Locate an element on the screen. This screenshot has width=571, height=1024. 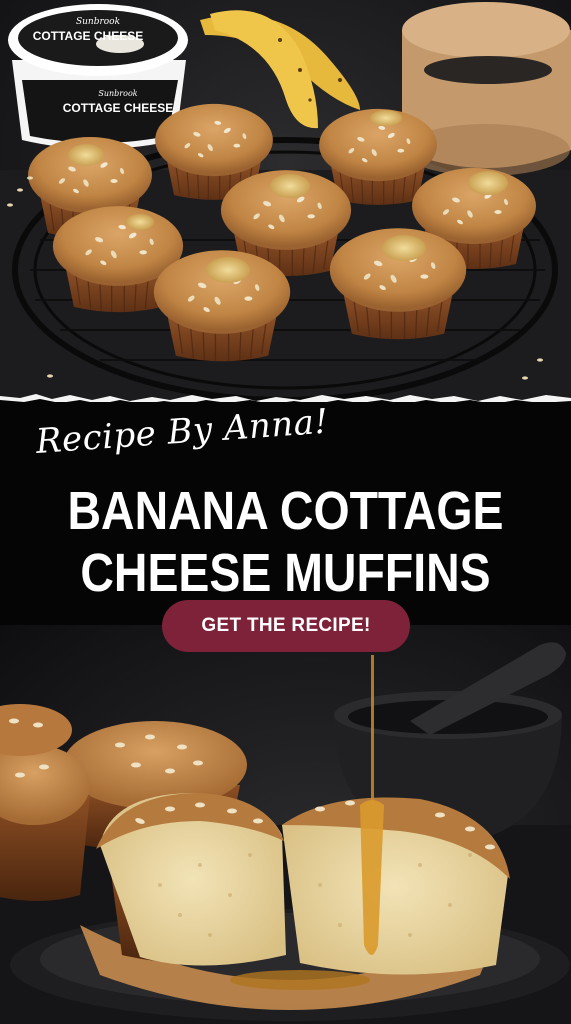
container-product-front: COTTAGE CHEESE is located at coordinates (118, 108).